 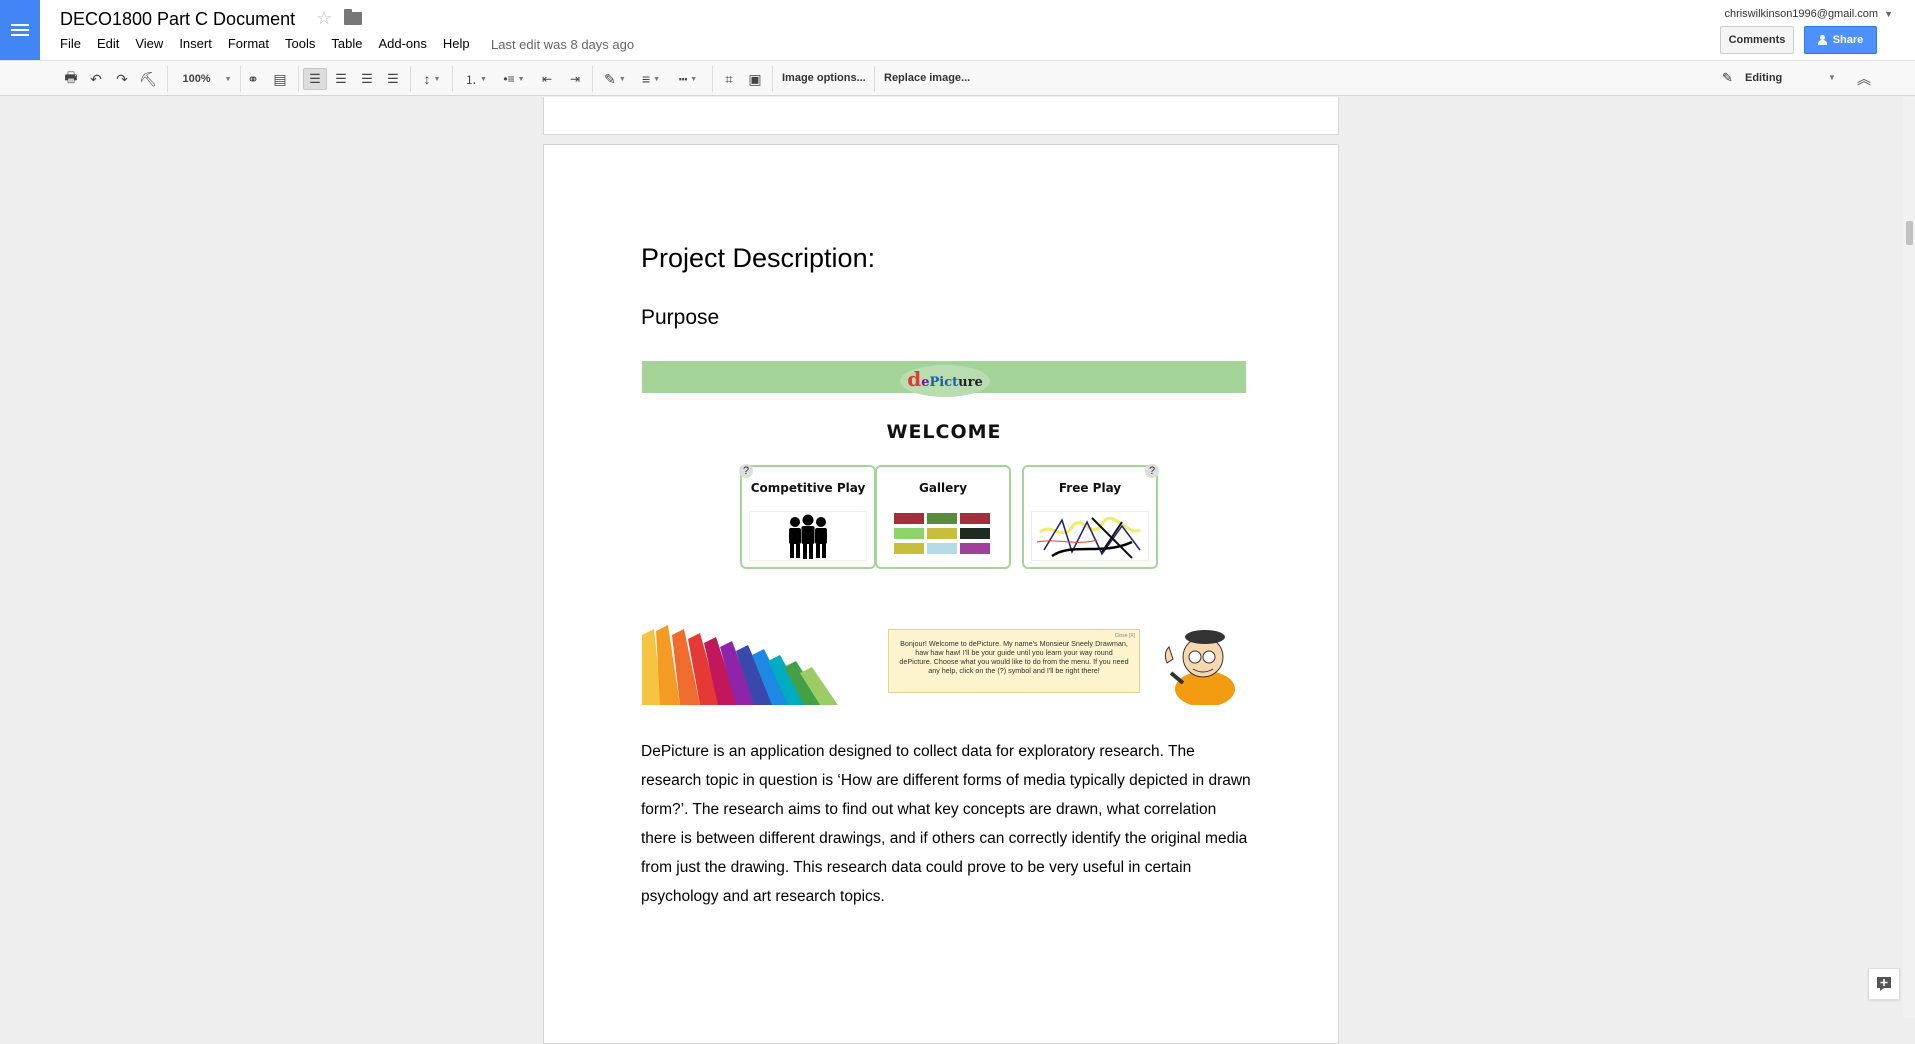 What do you see at coordinates (70, 43) in the screenshot?
I see `menu-file: File` at bounding box center [70, 43].